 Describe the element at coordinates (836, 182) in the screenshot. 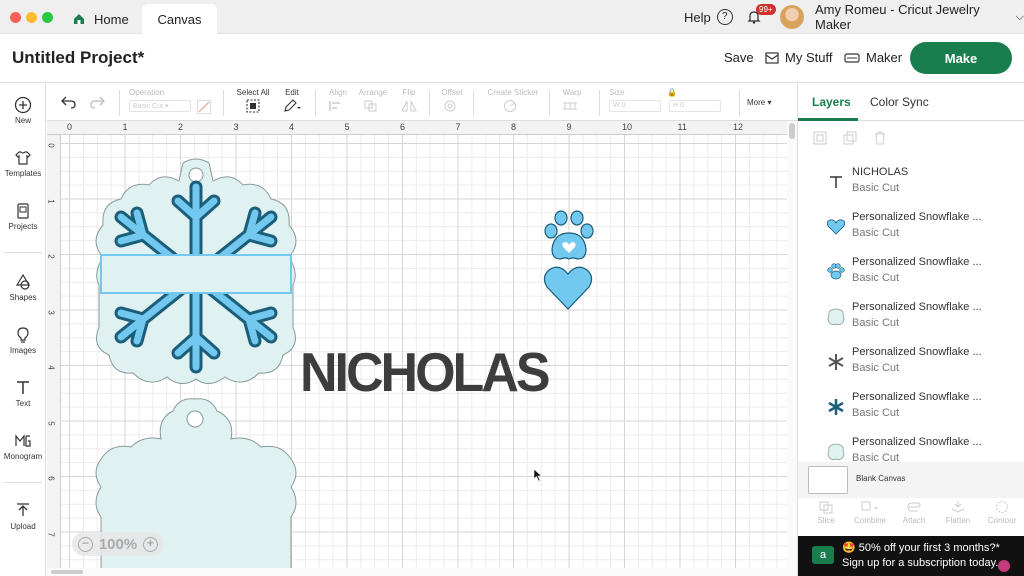

I see `text-t-icon` at that location.